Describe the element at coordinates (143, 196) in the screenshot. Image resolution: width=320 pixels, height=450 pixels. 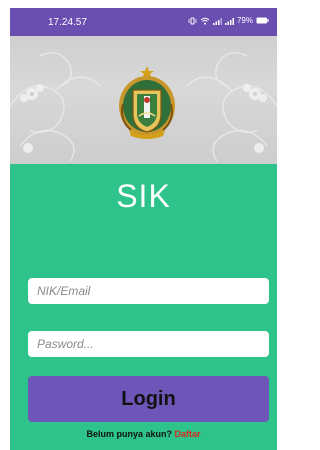
I see `app-title: SIK` at that location.